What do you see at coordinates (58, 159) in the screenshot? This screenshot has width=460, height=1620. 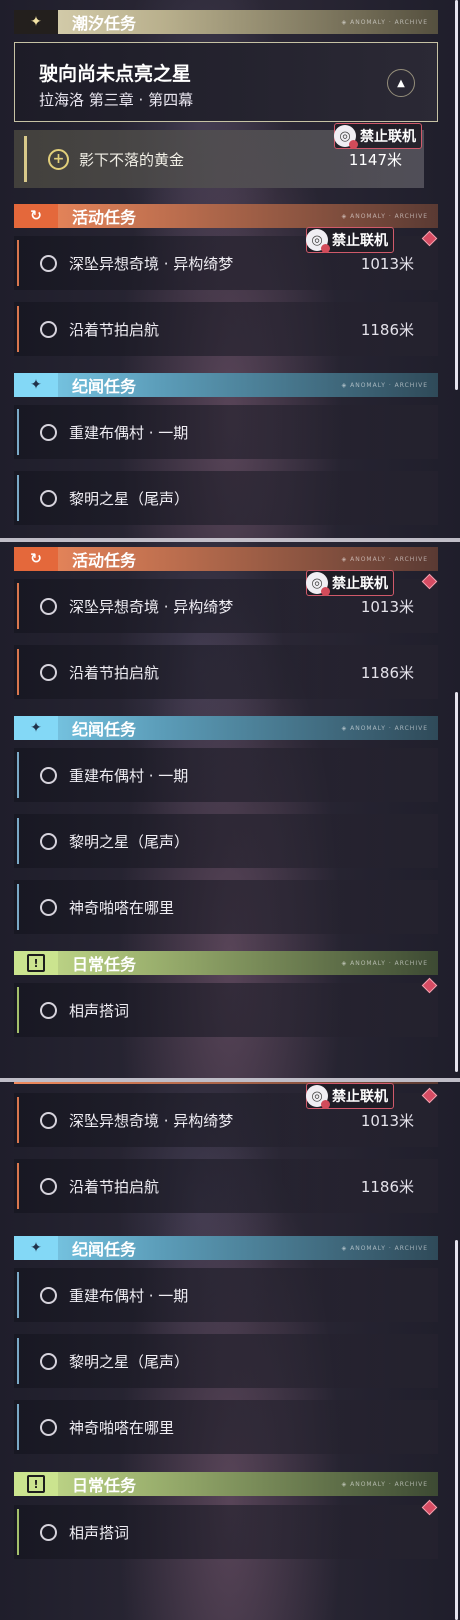 I see `plus-icon: +` at bounding box center [58, 159].